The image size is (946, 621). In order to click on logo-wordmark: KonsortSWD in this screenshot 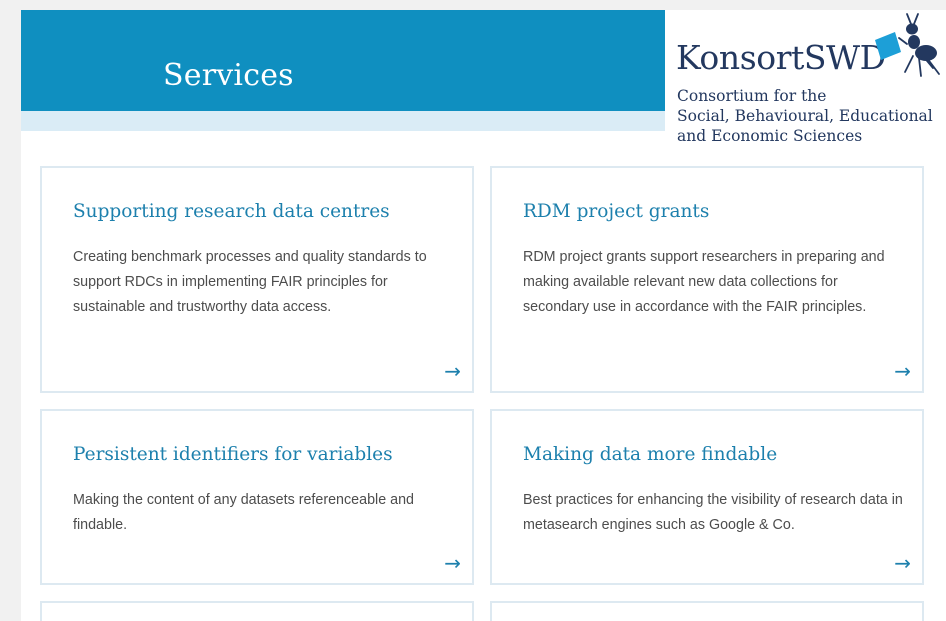, I will do `click(781, 57)`.